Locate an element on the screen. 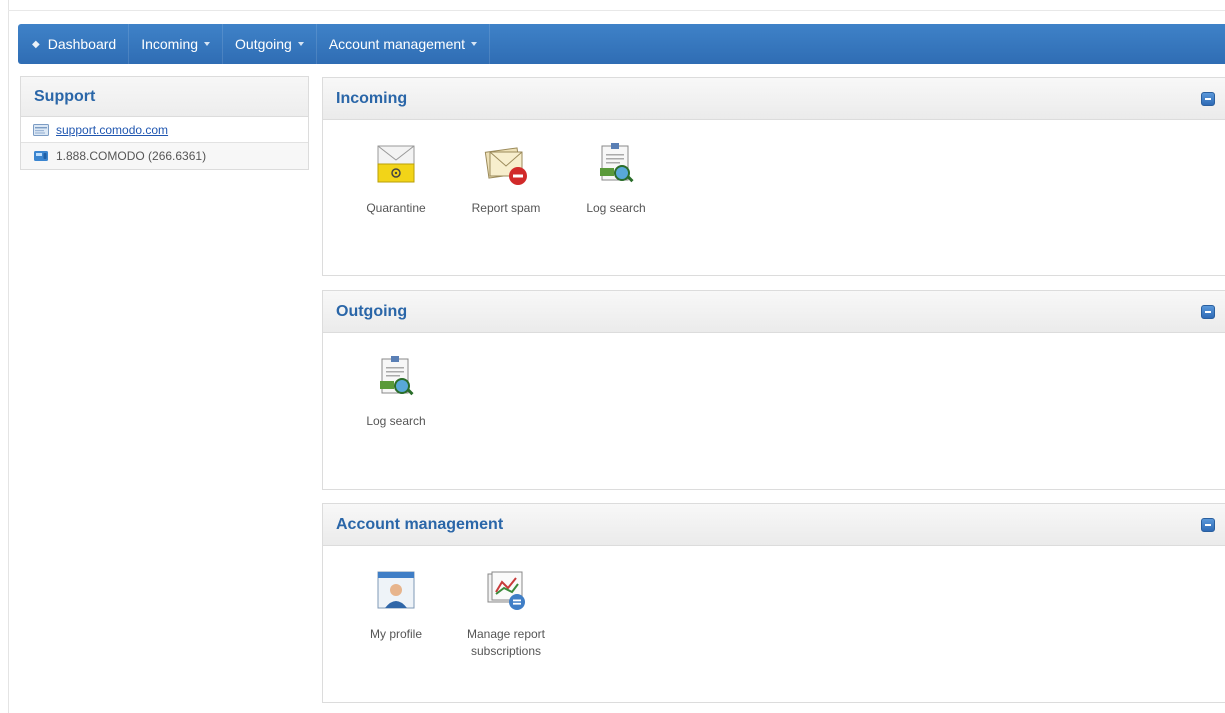 This screenshot has height=713, width=1225. account-panel-header: Account management is located at coordinates (774, 525).